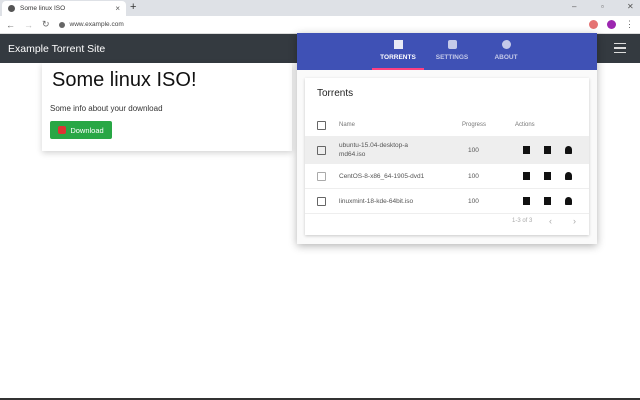  Describe the element at coordinates (56, 49) in the screenshot. I see `site-brand: Example Torrent Site` at that location.